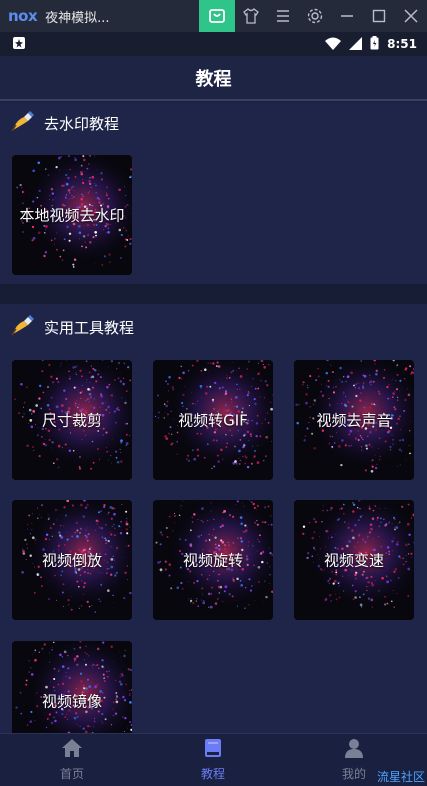  I want to click on nav-label: 教程, so click(212, 774).